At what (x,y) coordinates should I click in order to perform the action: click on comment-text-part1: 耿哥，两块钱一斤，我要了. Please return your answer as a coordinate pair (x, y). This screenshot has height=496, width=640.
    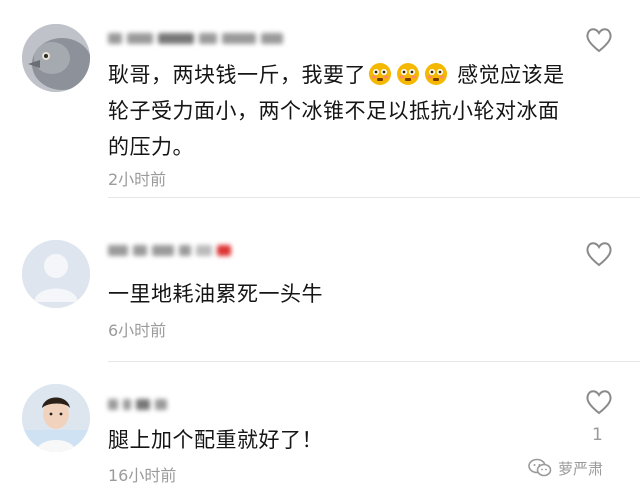
    Looking at the image, I should click on (237, 75).